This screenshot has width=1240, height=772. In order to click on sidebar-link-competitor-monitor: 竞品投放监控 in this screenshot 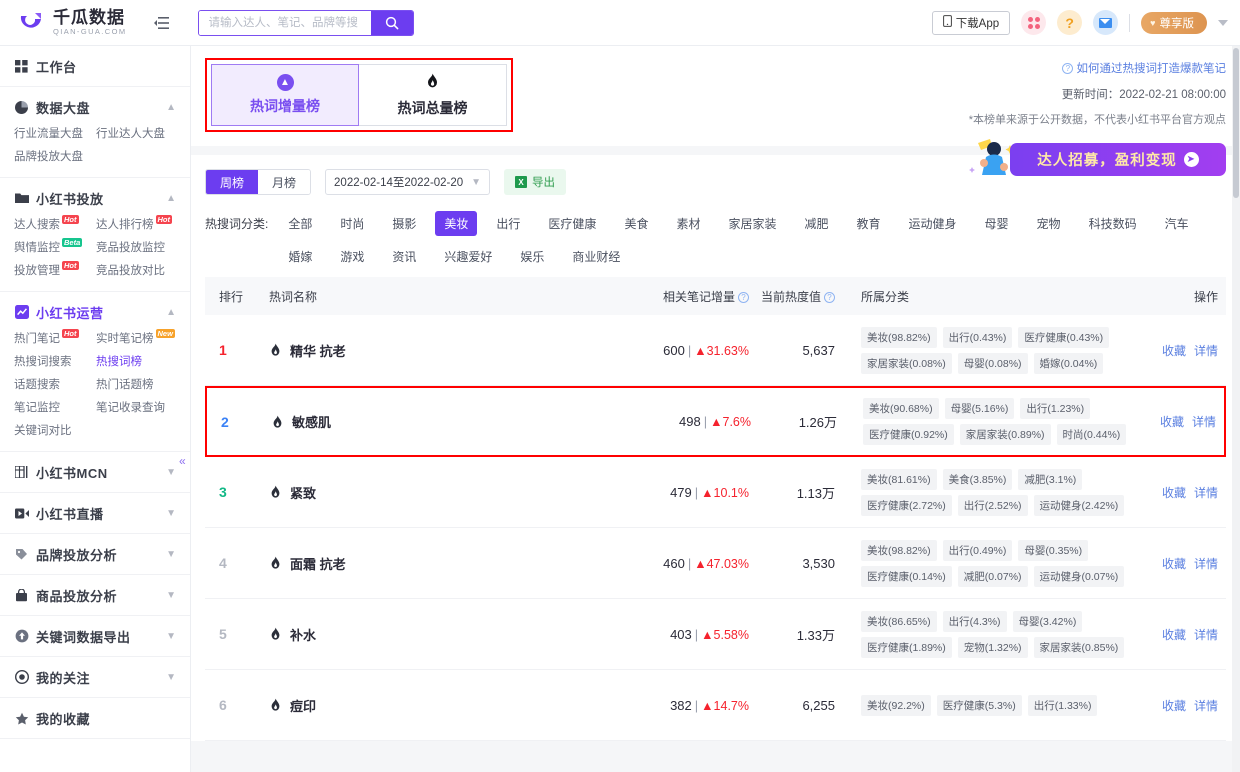, I will do `click(136, 248)`.